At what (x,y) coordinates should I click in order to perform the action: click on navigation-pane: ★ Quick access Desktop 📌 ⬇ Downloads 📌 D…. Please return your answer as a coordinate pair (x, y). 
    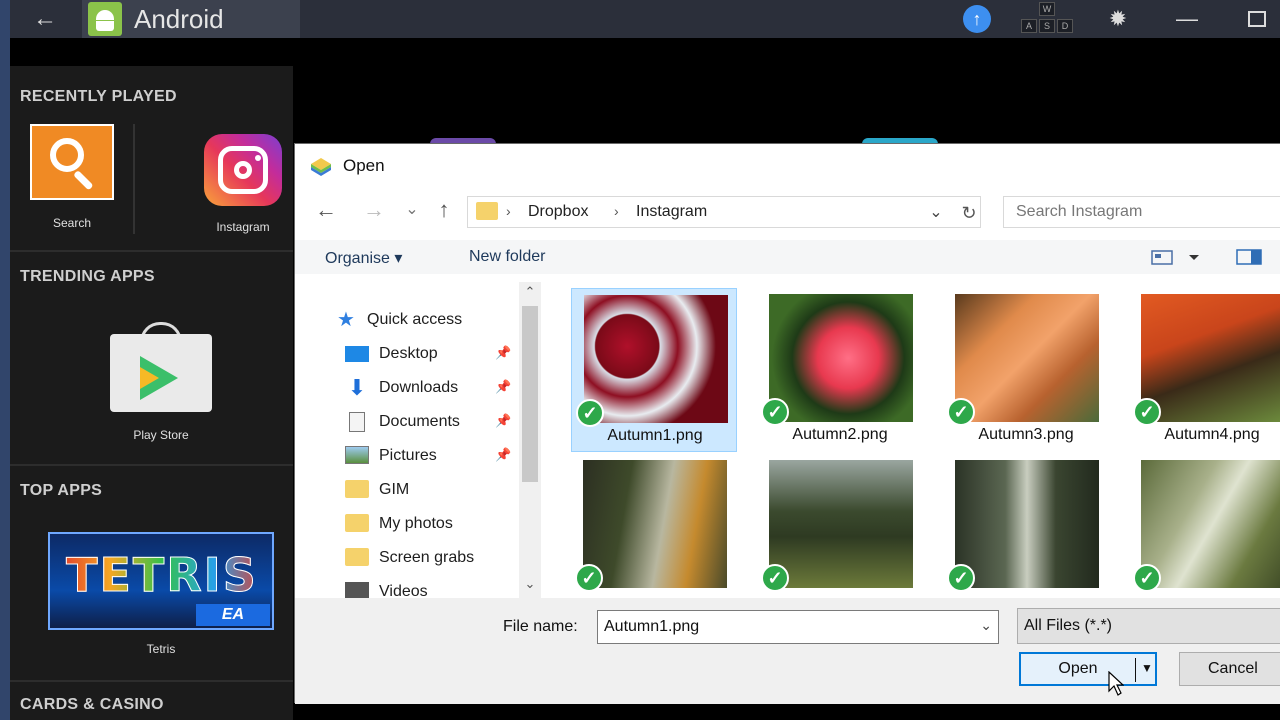
    Looking at the image, I should click on (419, 440).